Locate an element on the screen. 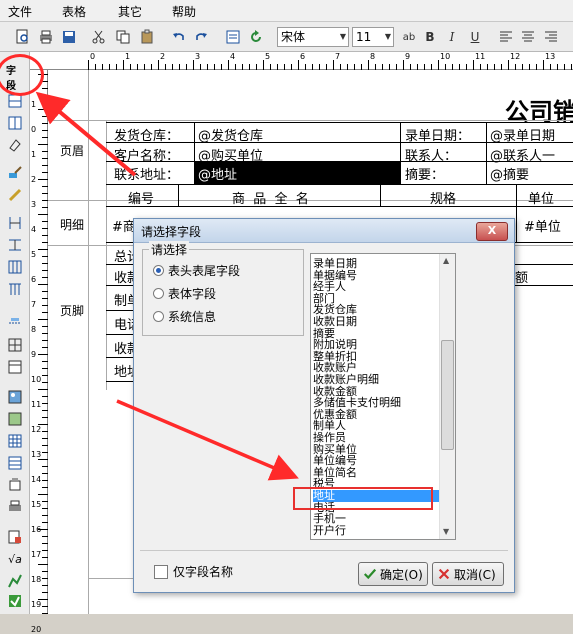  copy-icon is located at coordinates (123, 37).